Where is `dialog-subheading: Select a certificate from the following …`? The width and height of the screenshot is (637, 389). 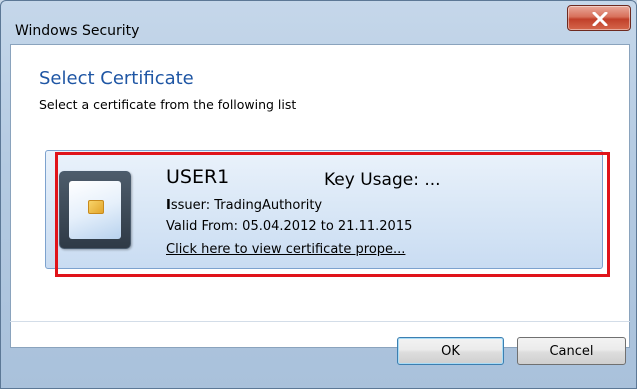
dialog-subheading: Select a certificate from the following … is located at coordinates (168, 104).